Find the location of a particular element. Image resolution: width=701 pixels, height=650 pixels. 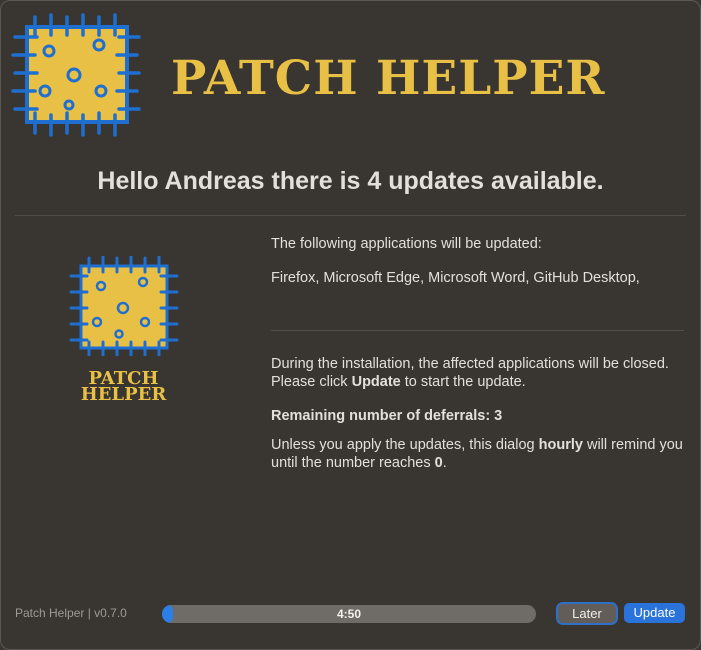

install-emphasis: Update is located at coordinates (376, 382).